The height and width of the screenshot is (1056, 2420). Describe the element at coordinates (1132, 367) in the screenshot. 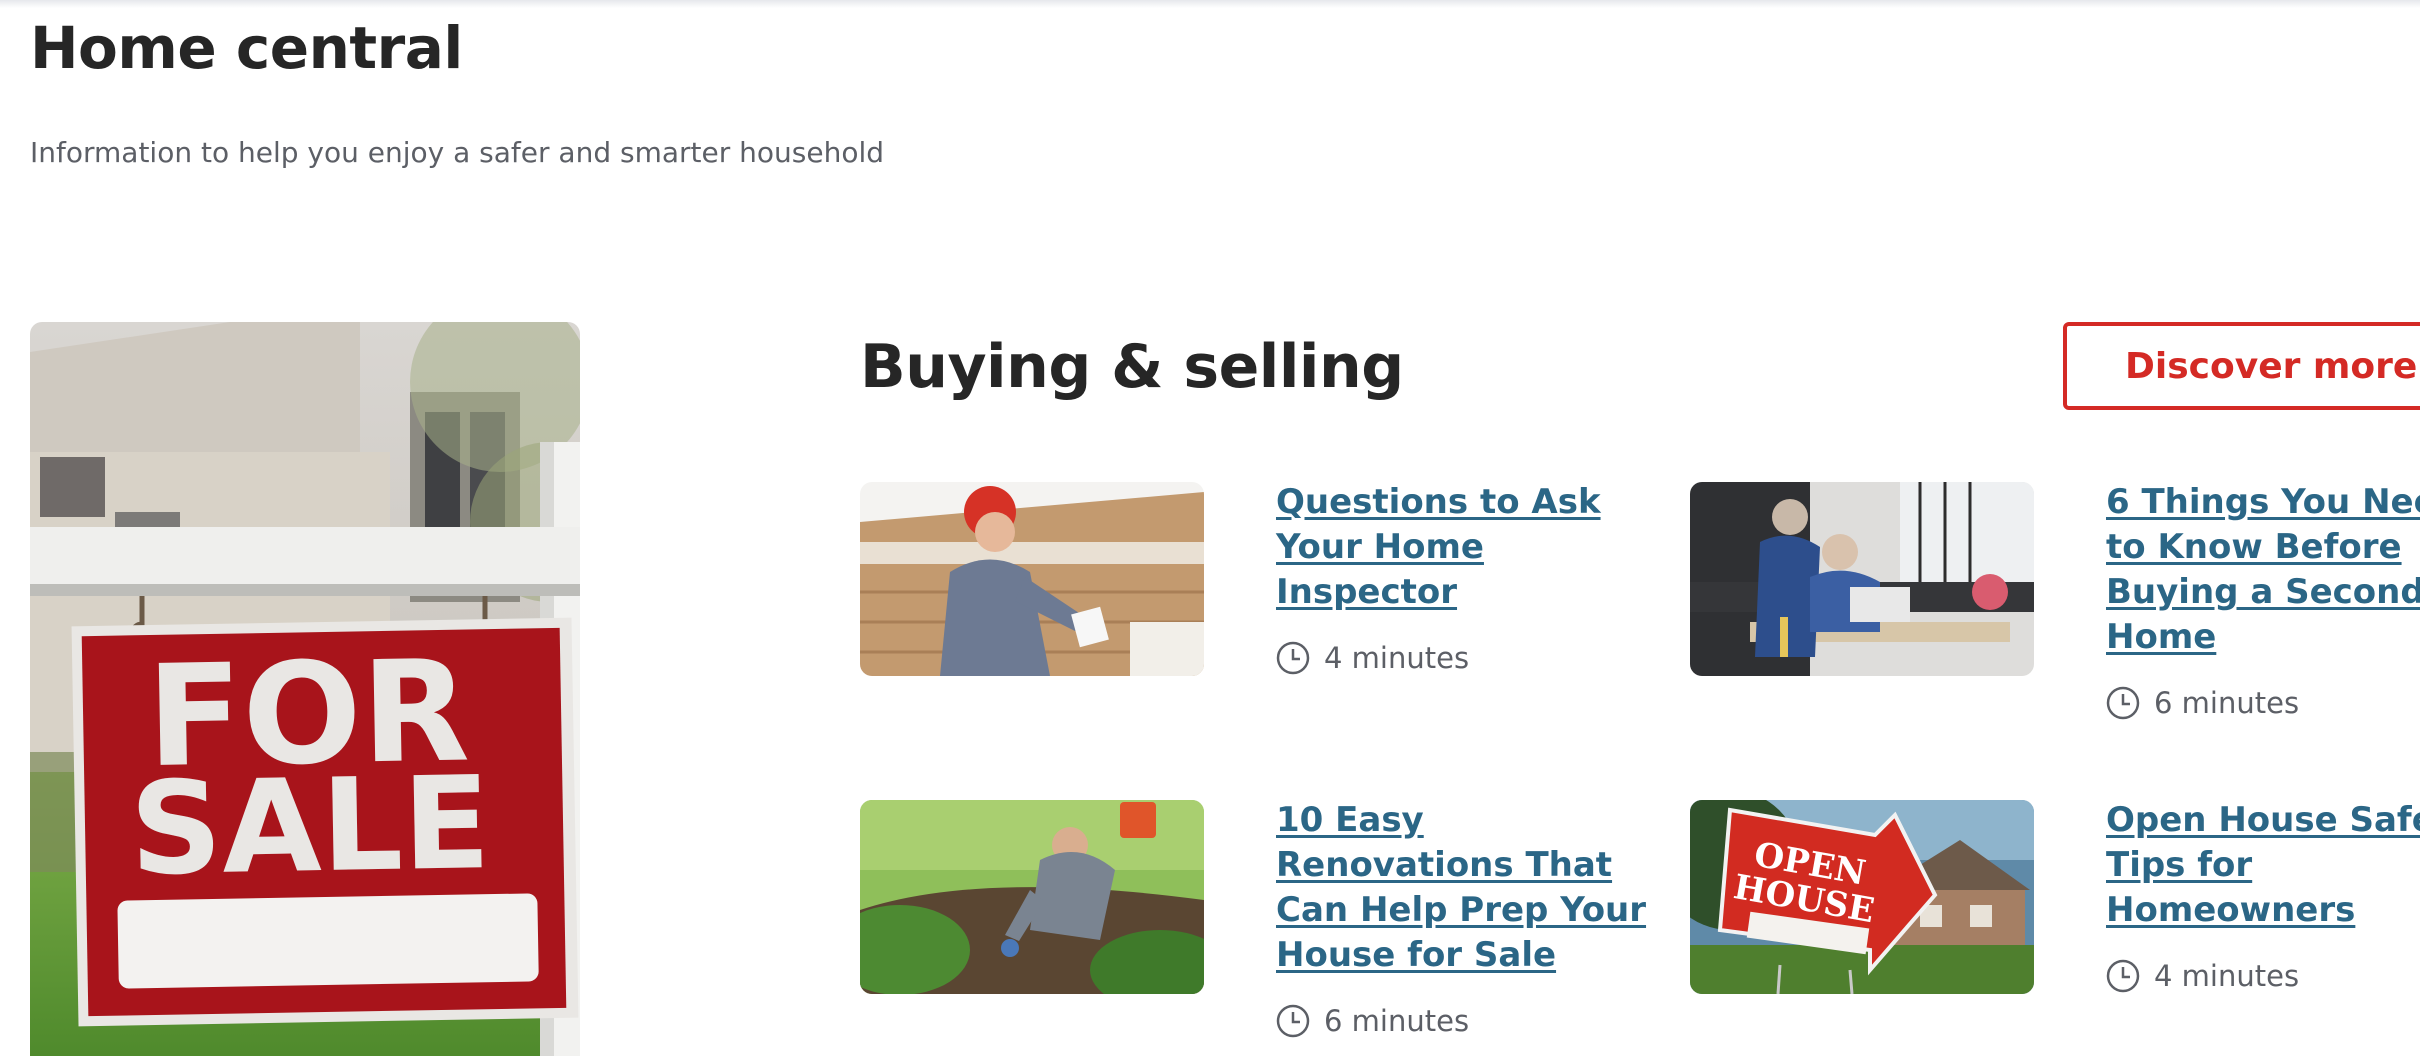

I see `section-title: Buying & selling` at that location.